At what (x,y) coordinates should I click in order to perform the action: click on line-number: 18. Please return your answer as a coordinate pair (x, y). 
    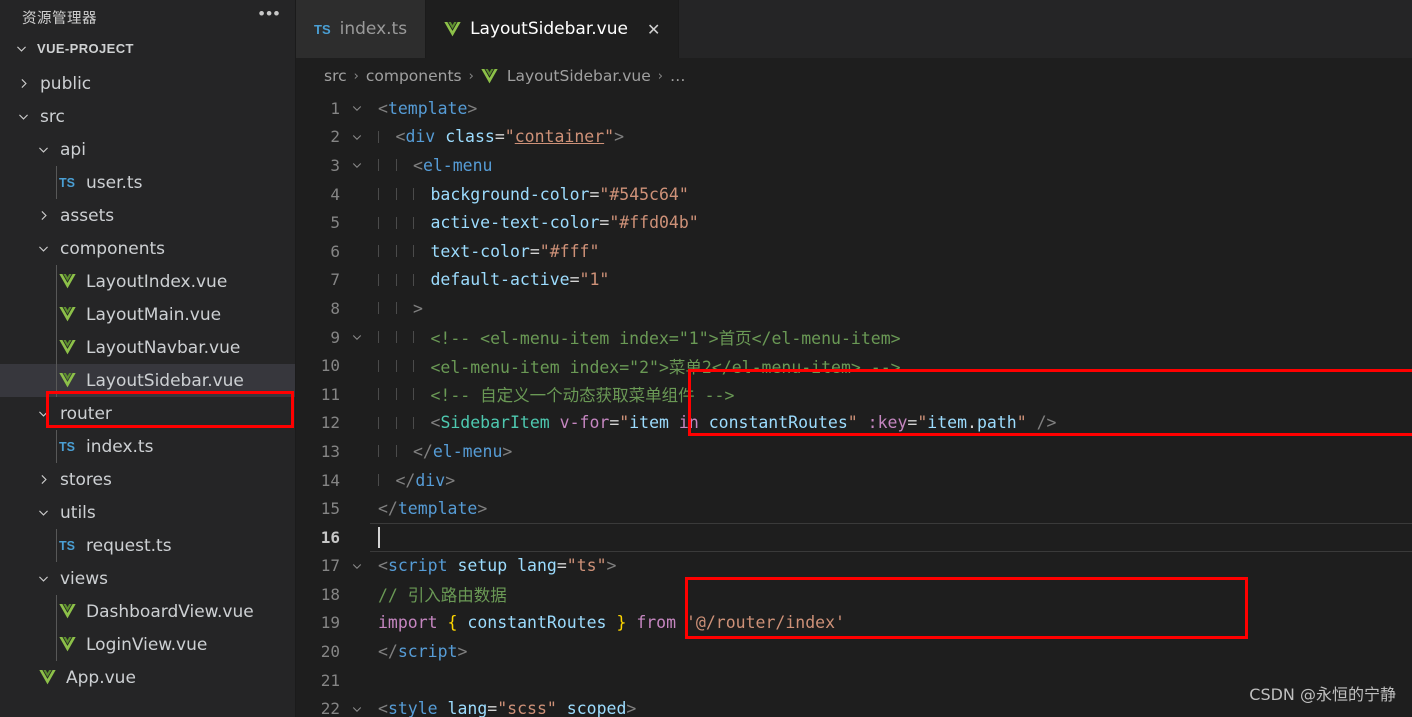
    Looking at the image, I should click on (330, 594).